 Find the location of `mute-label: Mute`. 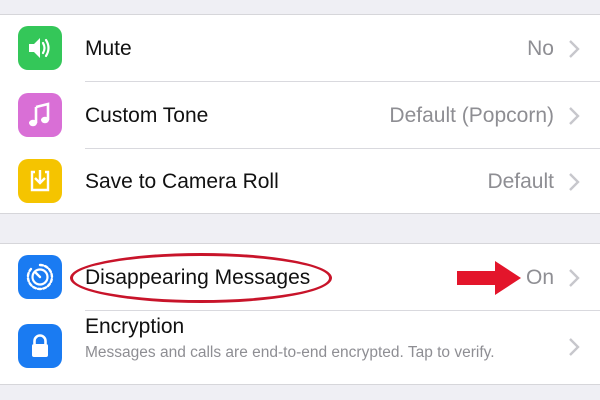

mute-label: Mute is located at coordinates (108, 48).